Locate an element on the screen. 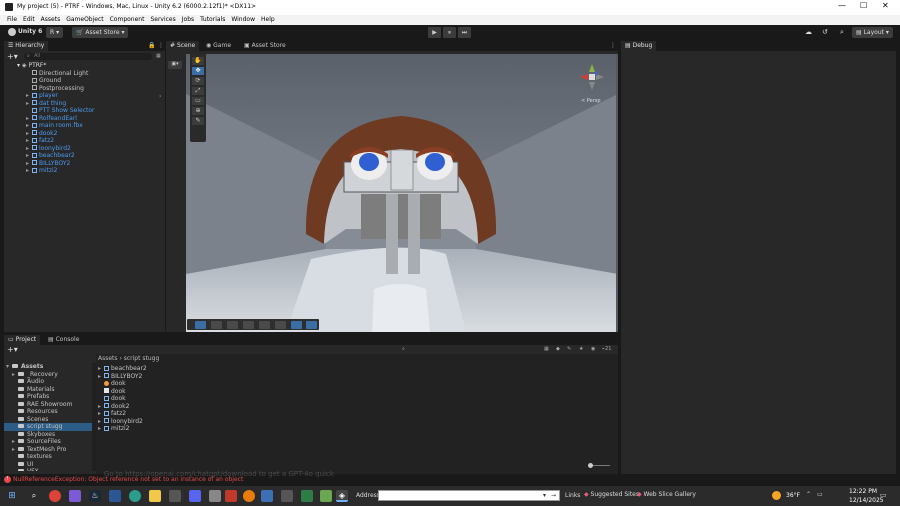 This screenshot has height=506, width=900. hierarchy-item: ▸ player is located at coordinates (84, 96).